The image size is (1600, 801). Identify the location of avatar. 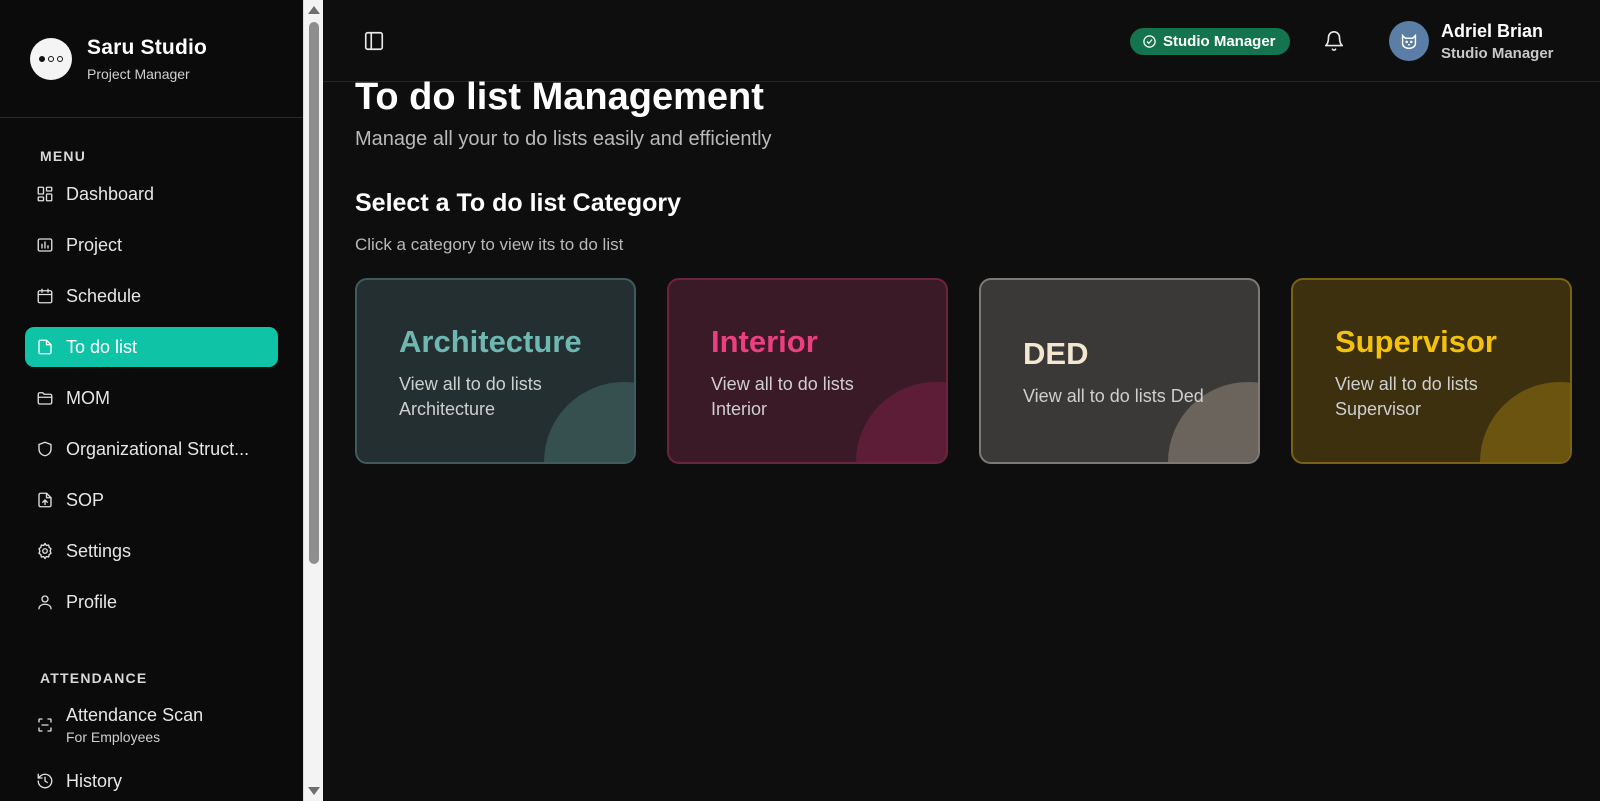
(1409, 41).